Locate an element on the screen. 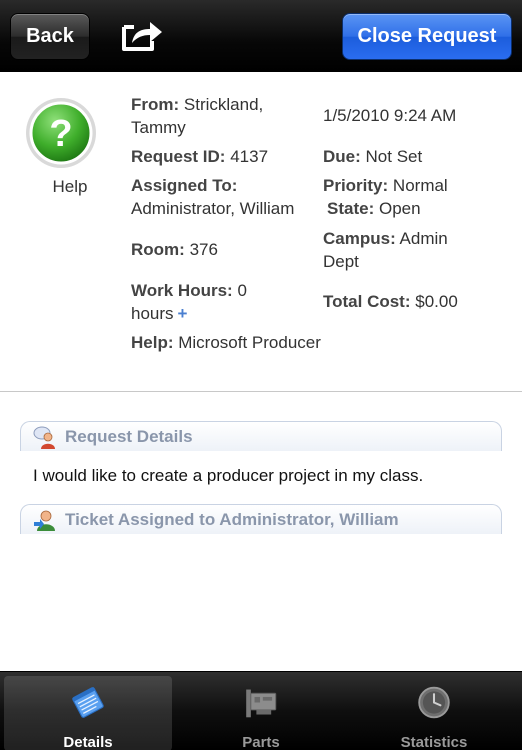 Image resolution: width=522 pixels, height=750 pixels. room-value: 376 is located at coordinates (203, 249).